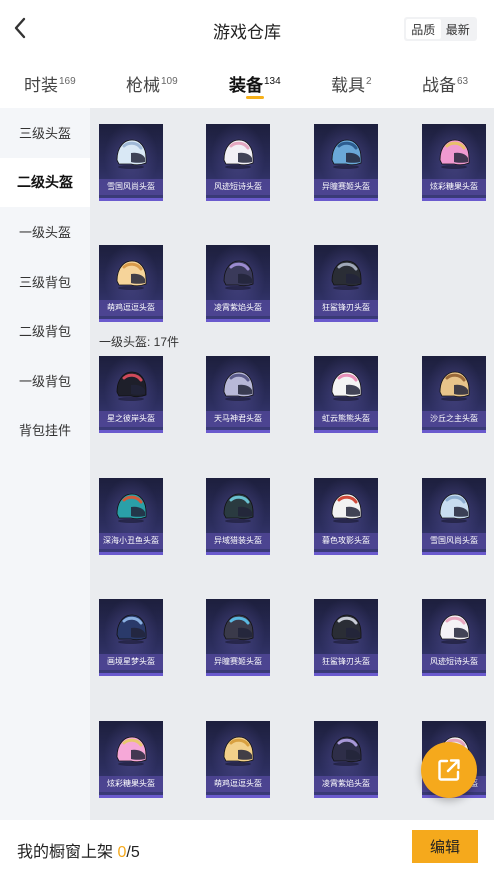 Image resolution: width=494 pixels, height=875 pixels. Describe the element at coordinates (45, 133) in the screenshot. I see `sidebar-item-helmet-lv3: 三级头盔` at that location.